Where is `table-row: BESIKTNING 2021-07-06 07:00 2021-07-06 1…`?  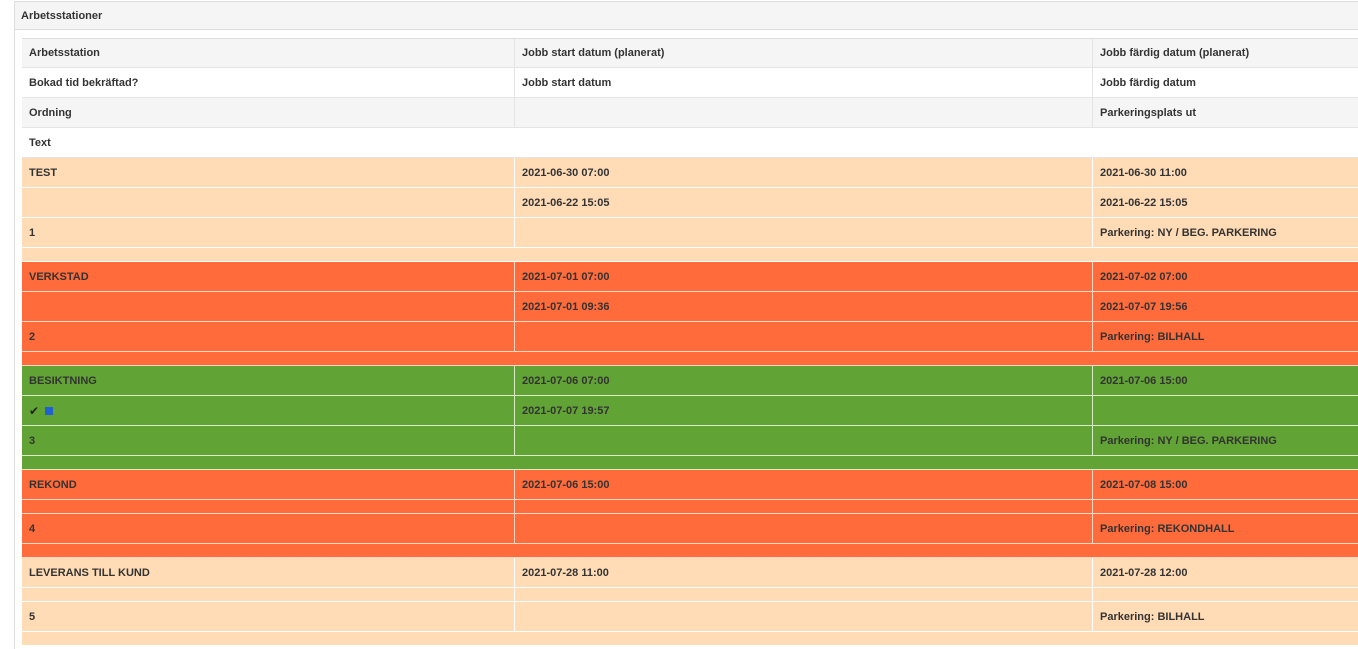
table-row: BESIKTNING 2021-07-06 07:00 2021-07-06 1… is located at coordinates (690, 381).